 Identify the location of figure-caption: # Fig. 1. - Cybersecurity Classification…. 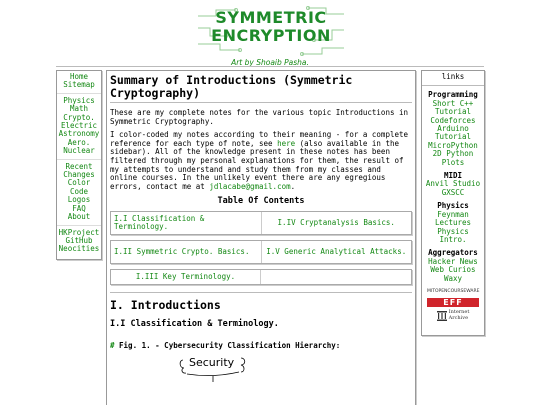
(261, 345).